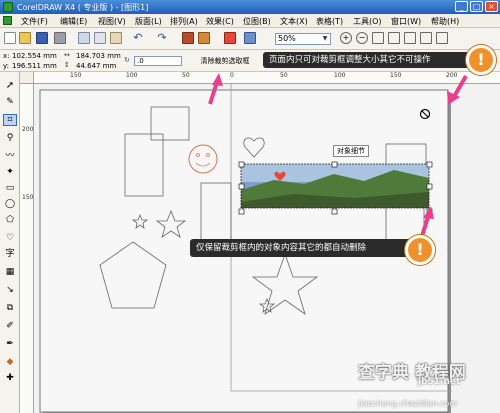  I want to click on freehand-tool-icon: 〰, so click(10, 156).